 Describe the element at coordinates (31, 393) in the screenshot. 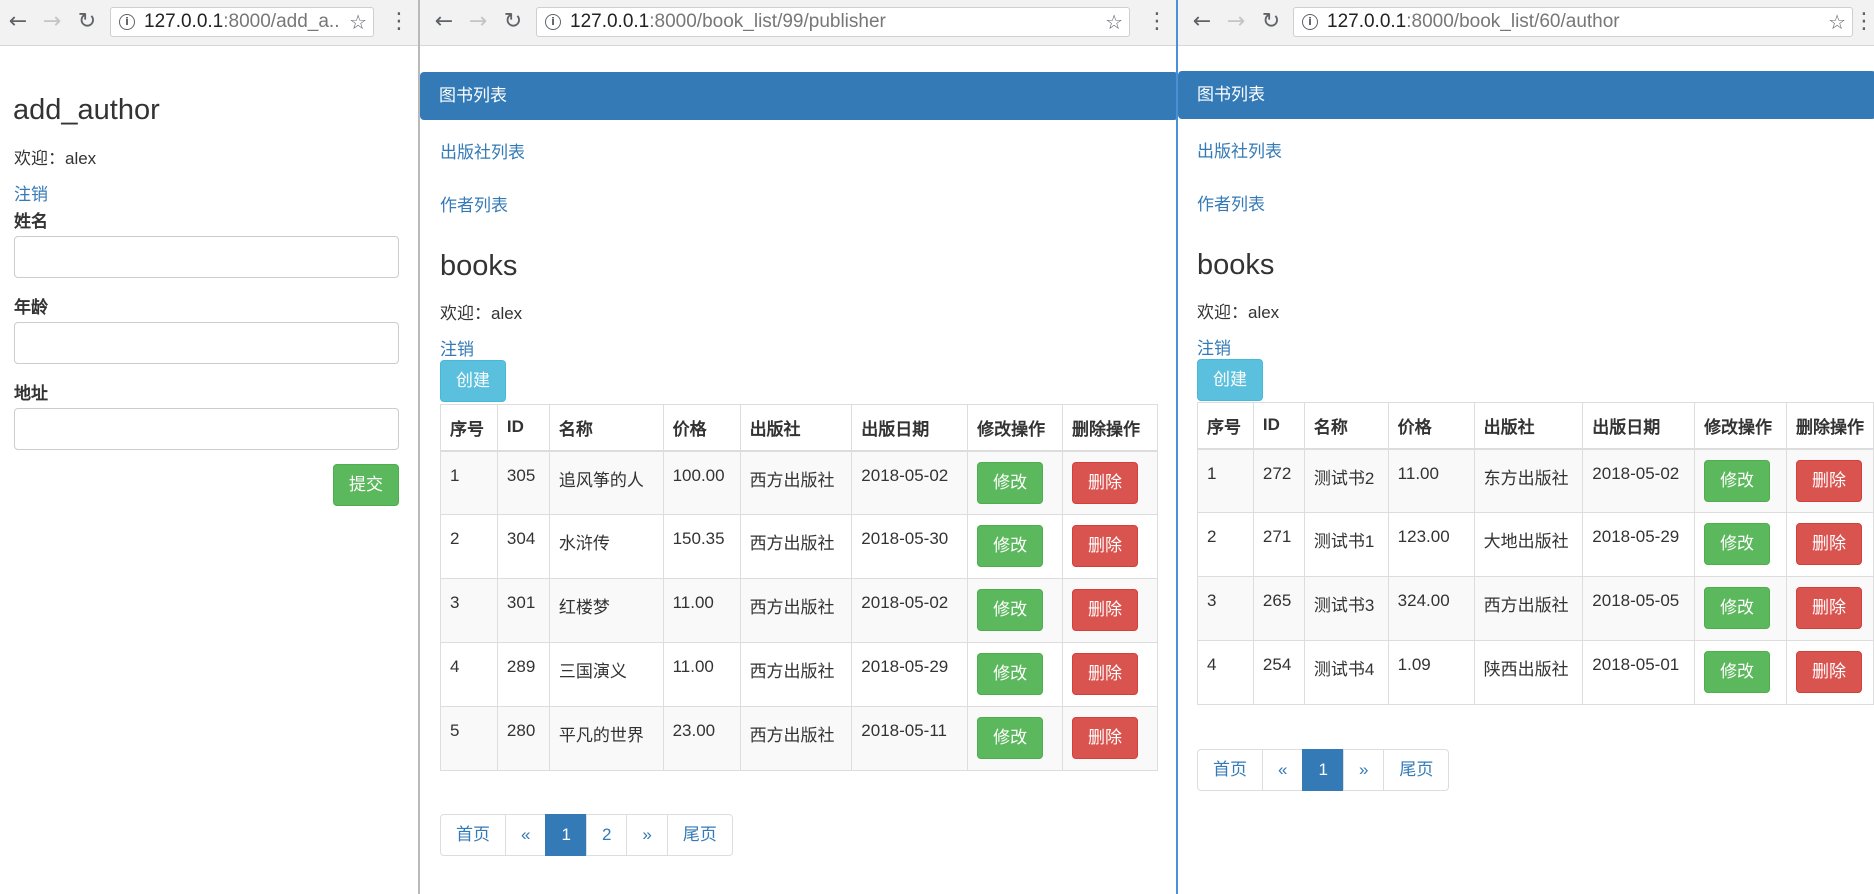

I see `address-label: 地址` at that location.